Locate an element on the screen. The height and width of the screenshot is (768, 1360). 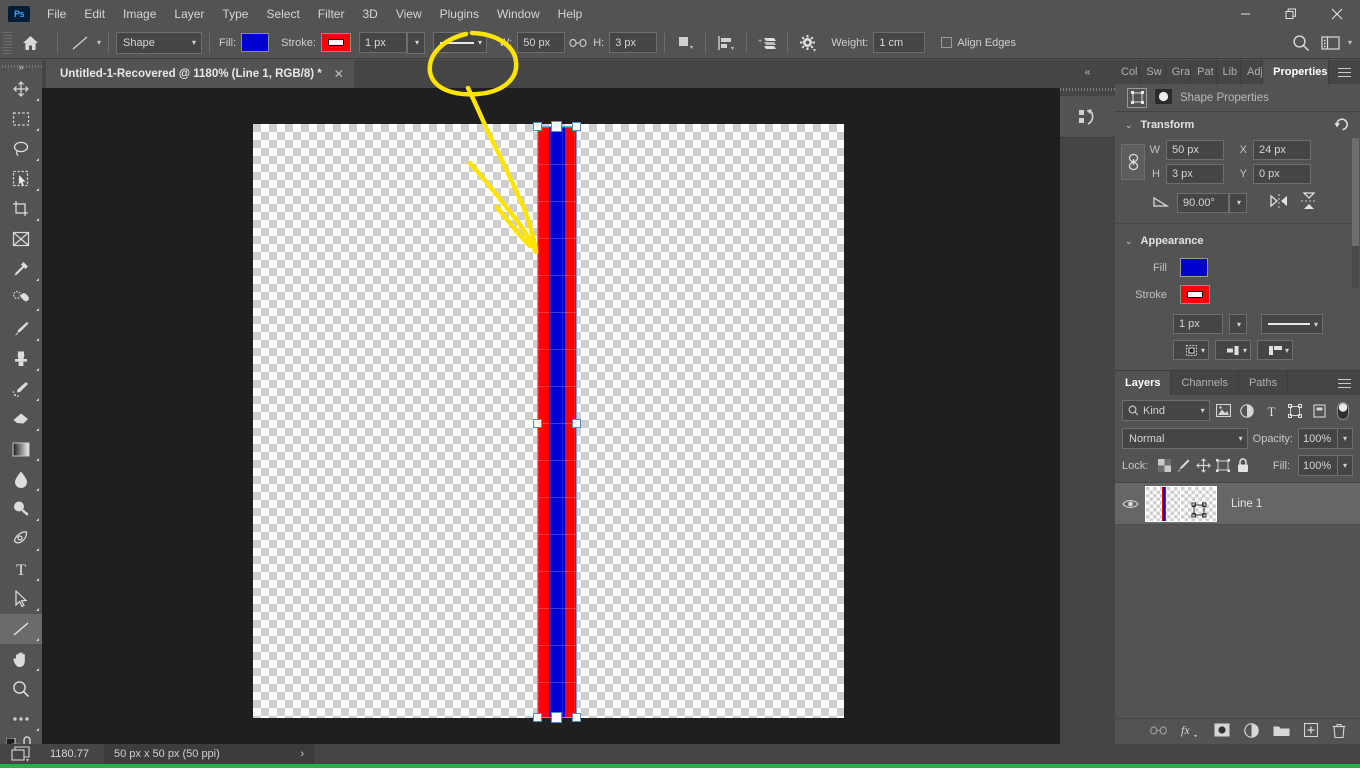
fill-color-swatch is located at coordinates (1194, 267).